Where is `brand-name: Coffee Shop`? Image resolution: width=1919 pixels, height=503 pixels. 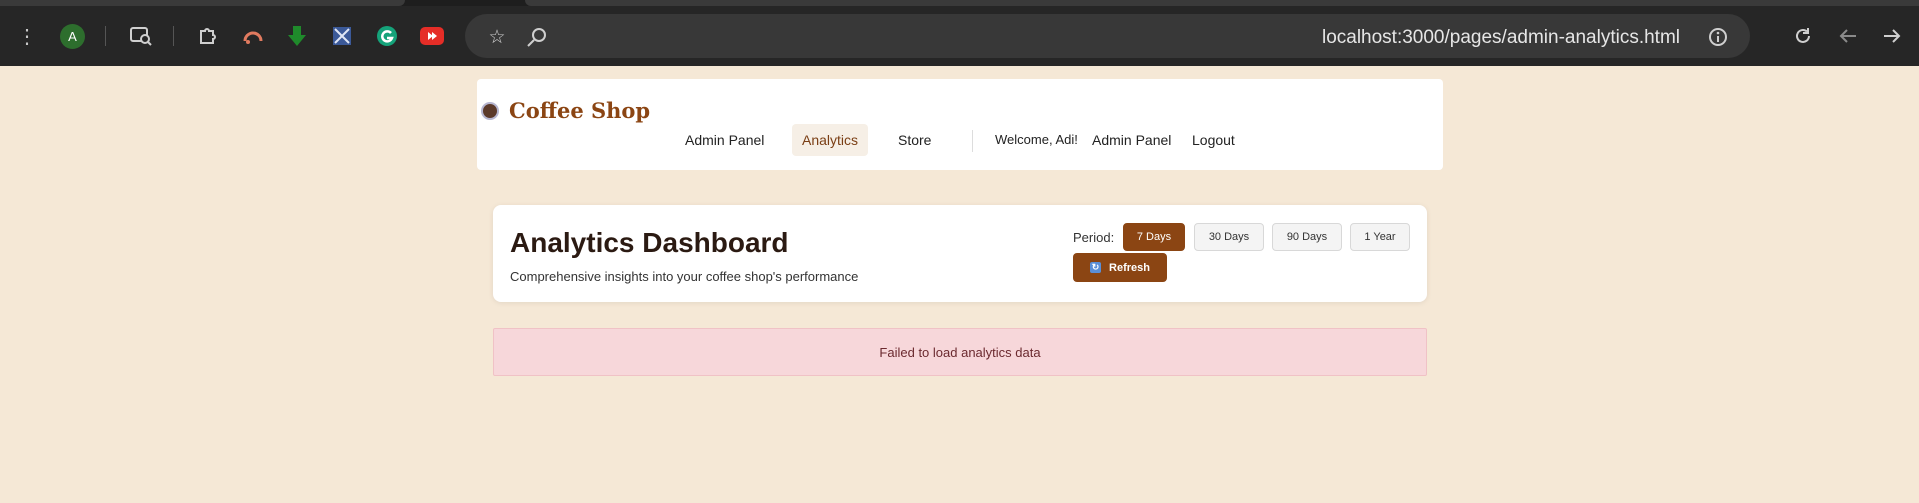
brand-name: Coffee Shop is located at coordinates (580, 110).